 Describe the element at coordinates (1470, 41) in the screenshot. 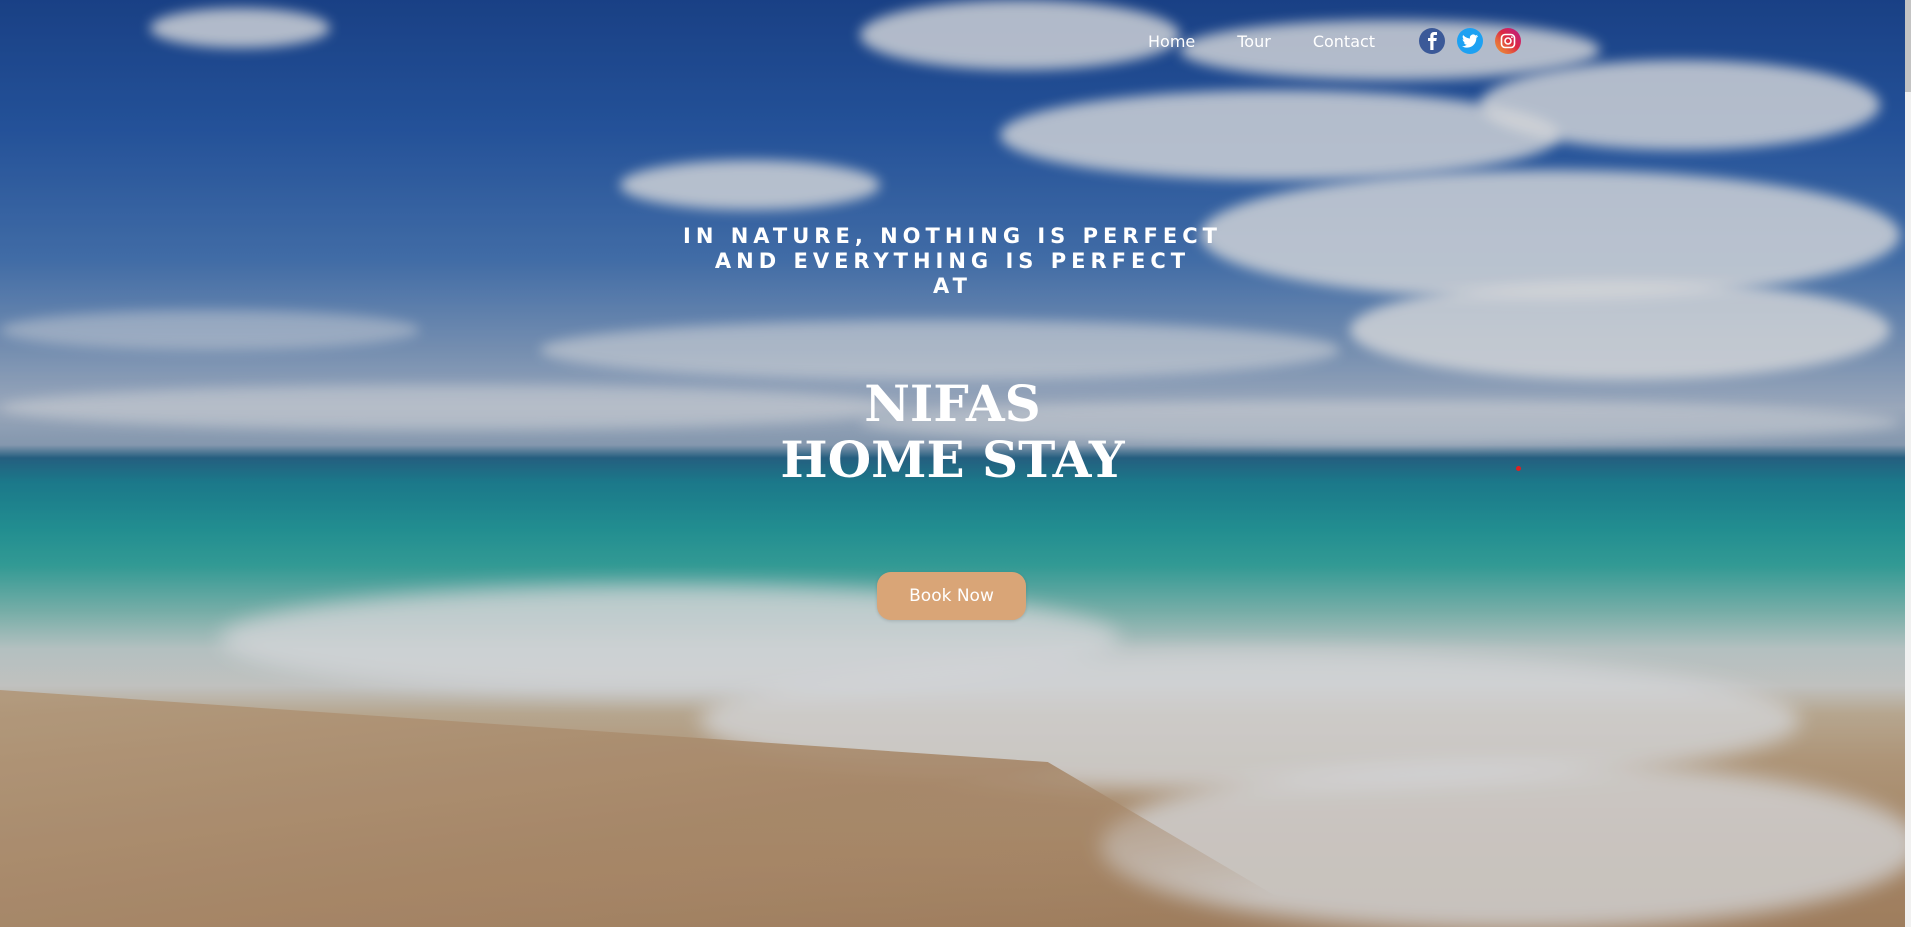

I see `twitter-icon` at that location.